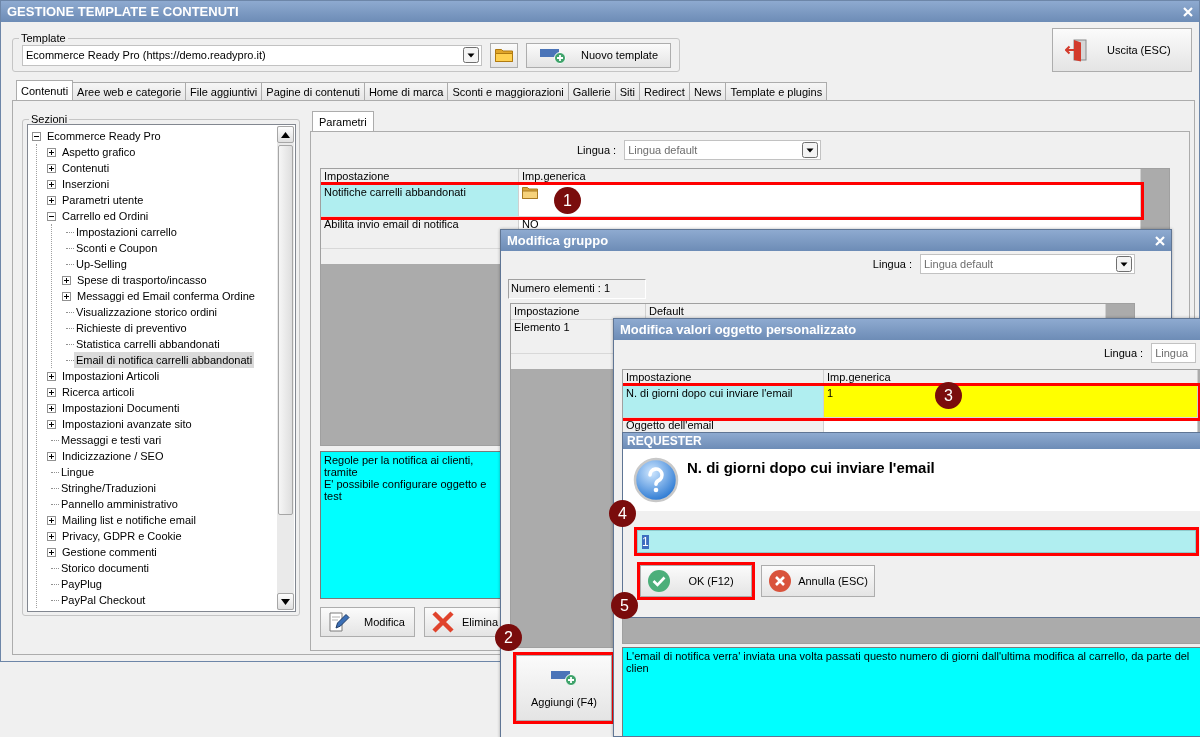 This screenshot has height=737, width=1200. What do you see at coordinates (105, 216) in the screenshot?
I see `tree-item: Carrello ed Ordini` at bounding box center [105, 216].